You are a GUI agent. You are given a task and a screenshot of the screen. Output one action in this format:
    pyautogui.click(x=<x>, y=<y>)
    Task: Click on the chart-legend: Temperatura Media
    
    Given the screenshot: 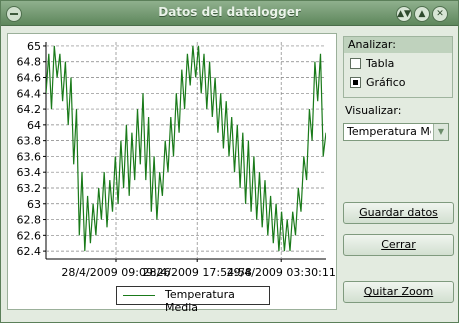 What is the action you would take?
    pyautogui.click(x=193, y=300)
    